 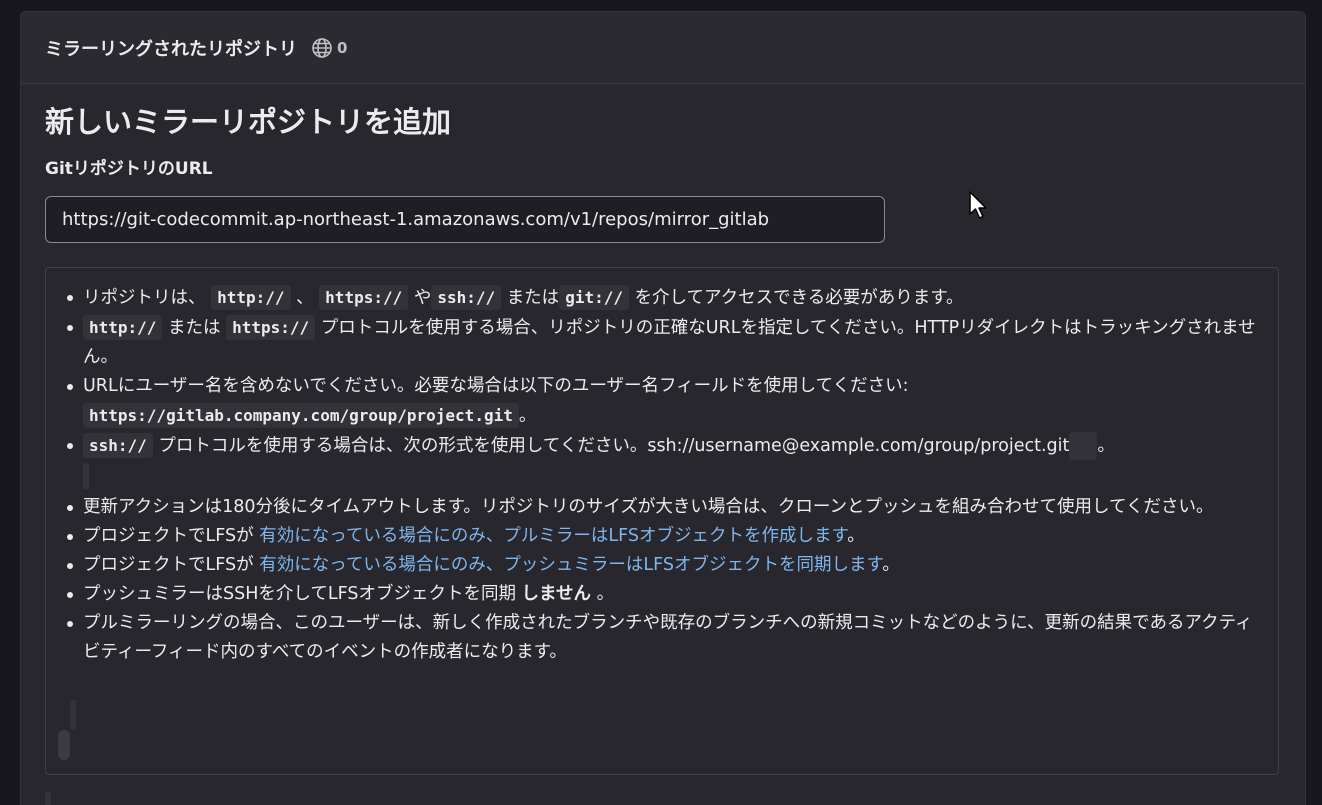 I want to click on globe-icon, so click(x=322, y=48).